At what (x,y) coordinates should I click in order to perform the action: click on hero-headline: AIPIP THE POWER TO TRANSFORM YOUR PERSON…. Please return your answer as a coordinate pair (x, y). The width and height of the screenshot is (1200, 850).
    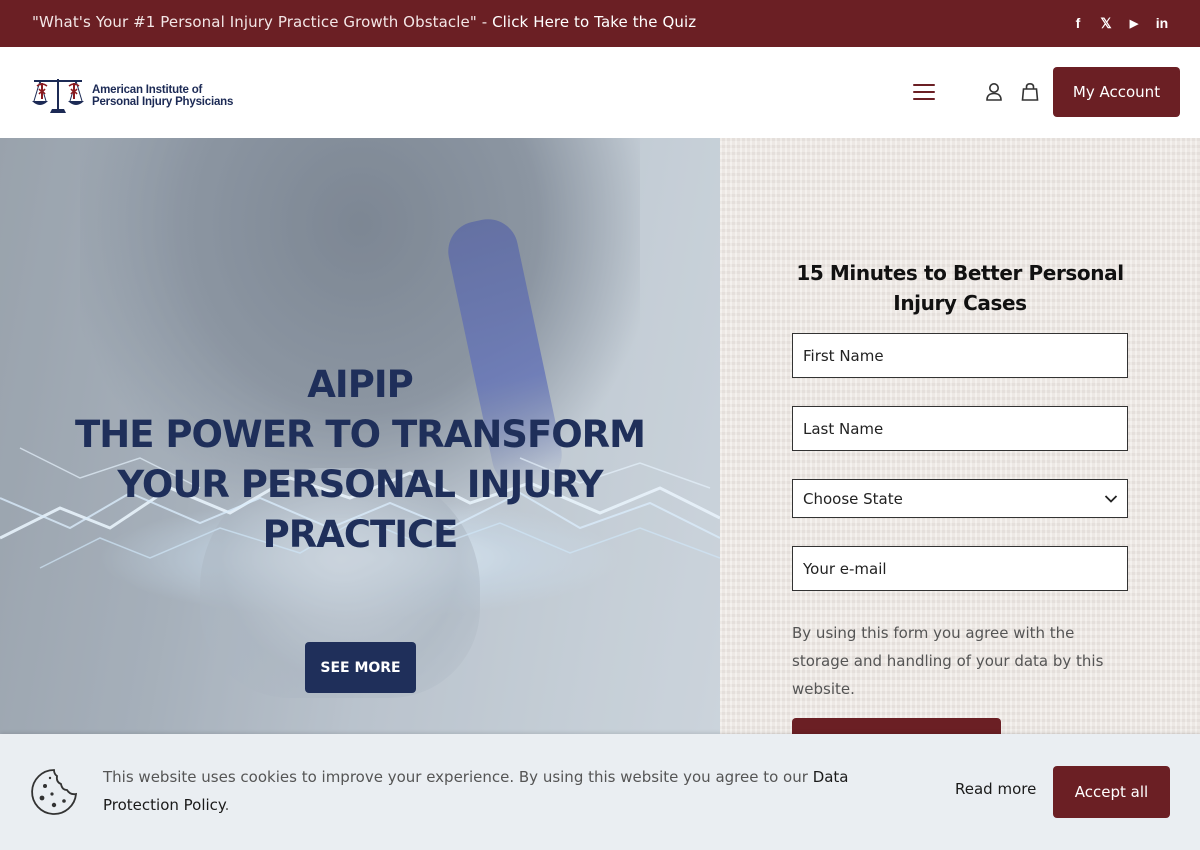
    Looking at the image, I should click on (360, 460).